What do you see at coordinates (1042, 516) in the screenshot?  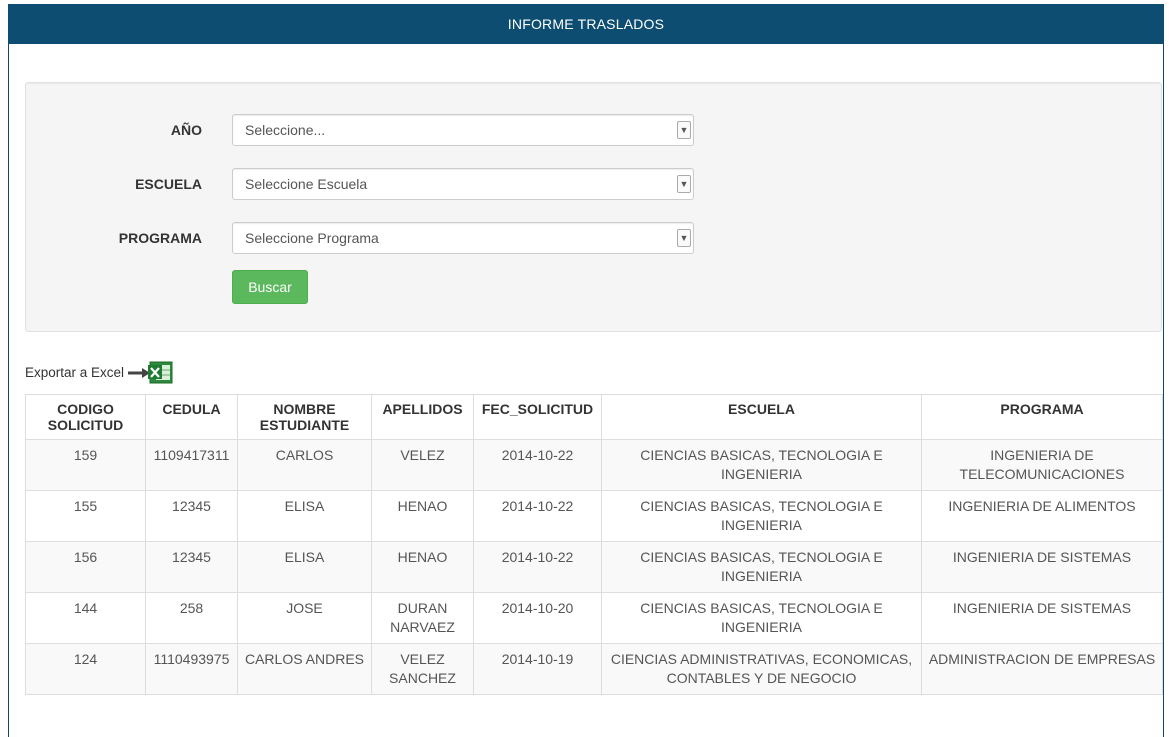 I see `cell-programa: INGENIERIA DE ALIMENTOS` at bounding box center [1042, 516].